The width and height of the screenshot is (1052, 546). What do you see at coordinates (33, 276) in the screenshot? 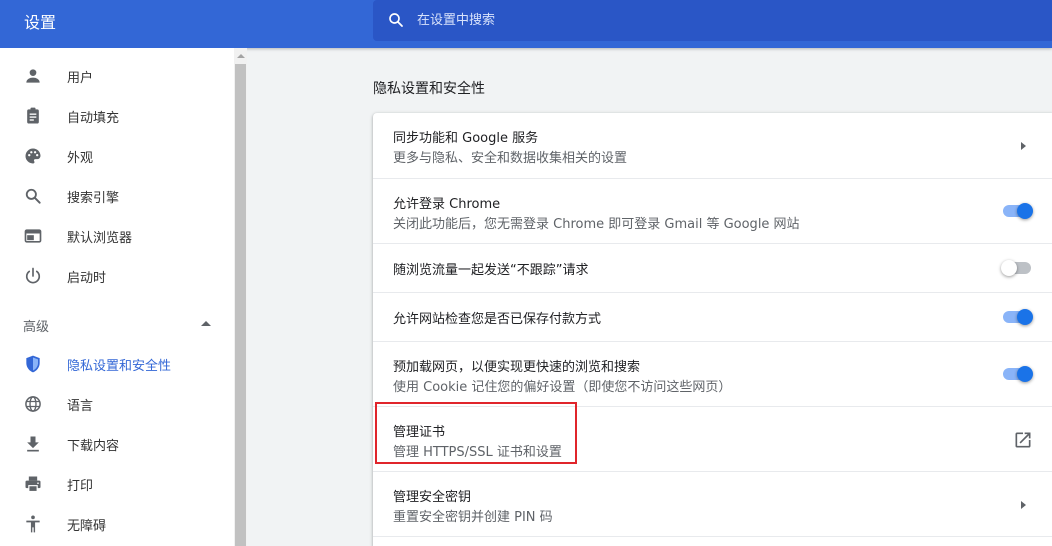
I see `power-icon` at bounding box center [33, 276].